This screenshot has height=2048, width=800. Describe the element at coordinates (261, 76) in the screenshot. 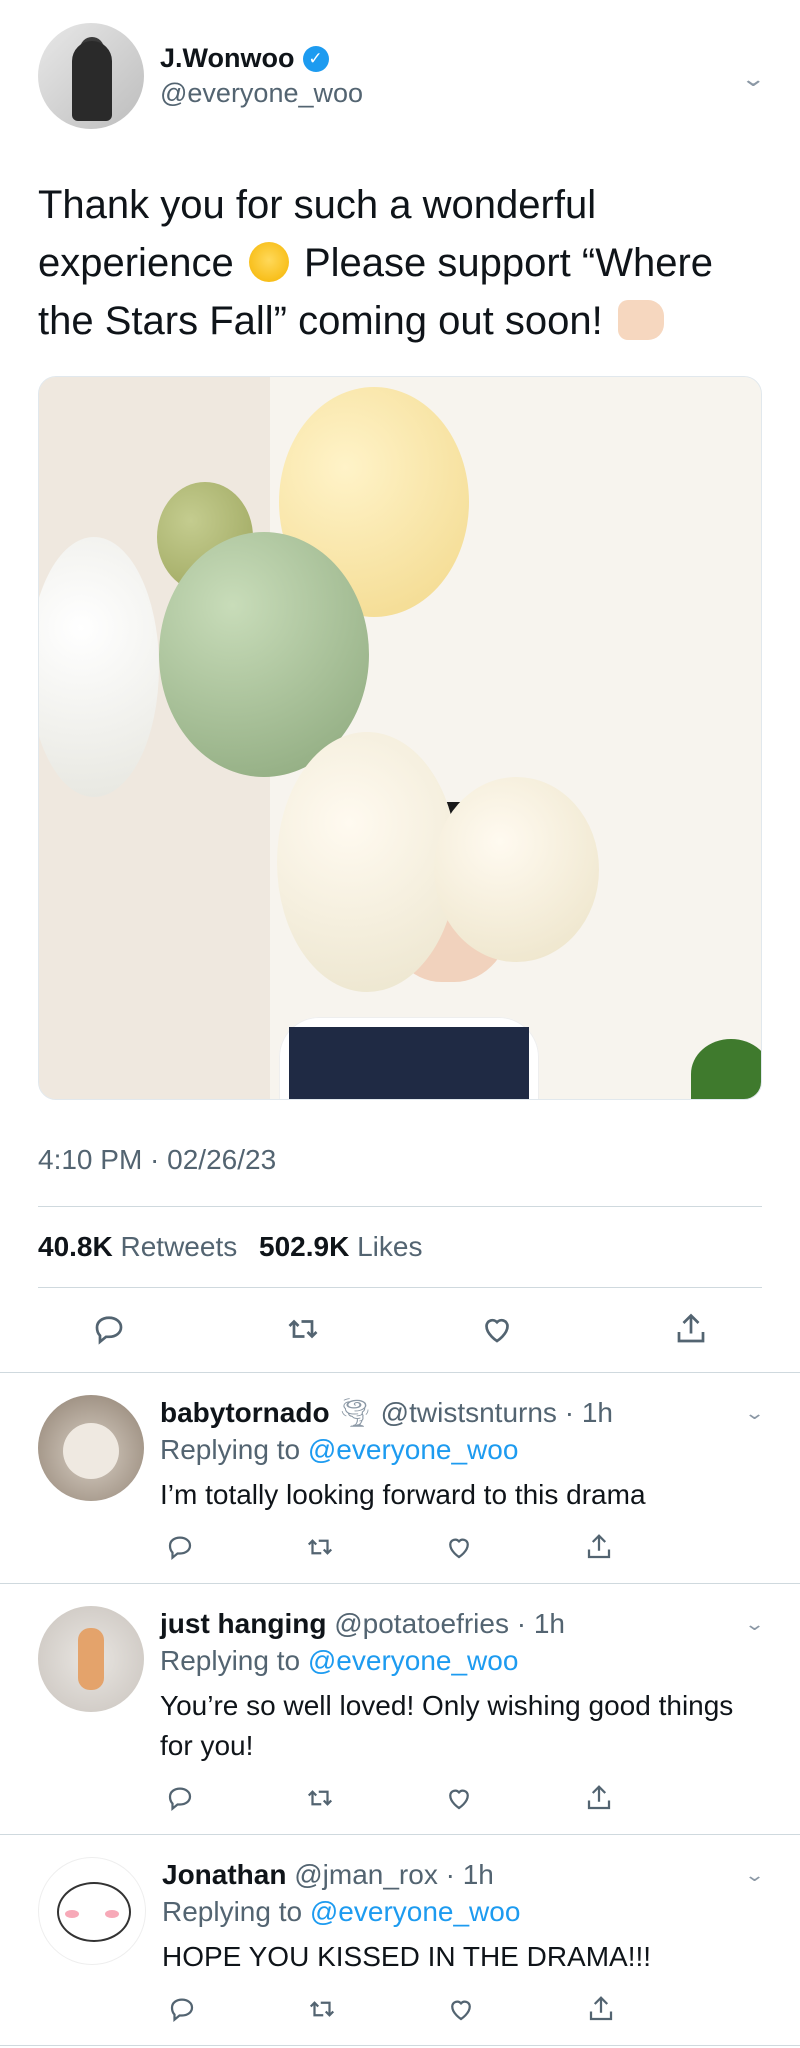

I see `author-names: J.Wonwoo ✓ @everyone_woo` at that location.